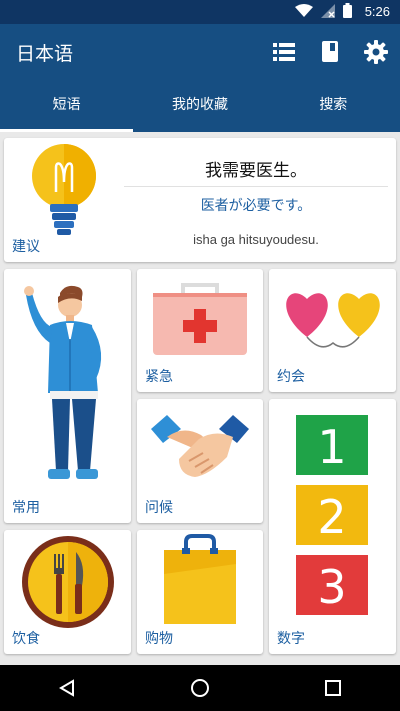 This screenshot has height=711, width=400. I want to click on list-icon, so click(284, 52).